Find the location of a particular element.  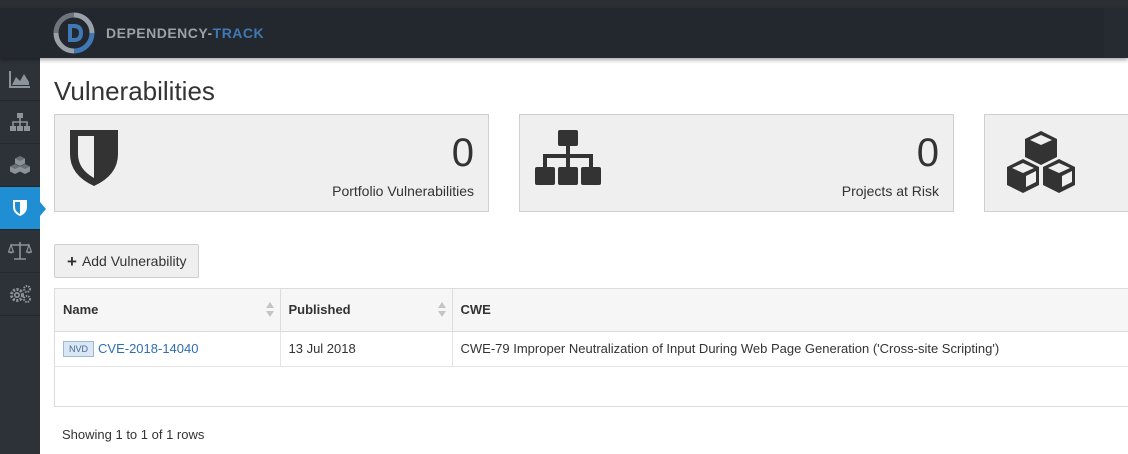

column-header-published: Published is located at coordinates (366, 310).